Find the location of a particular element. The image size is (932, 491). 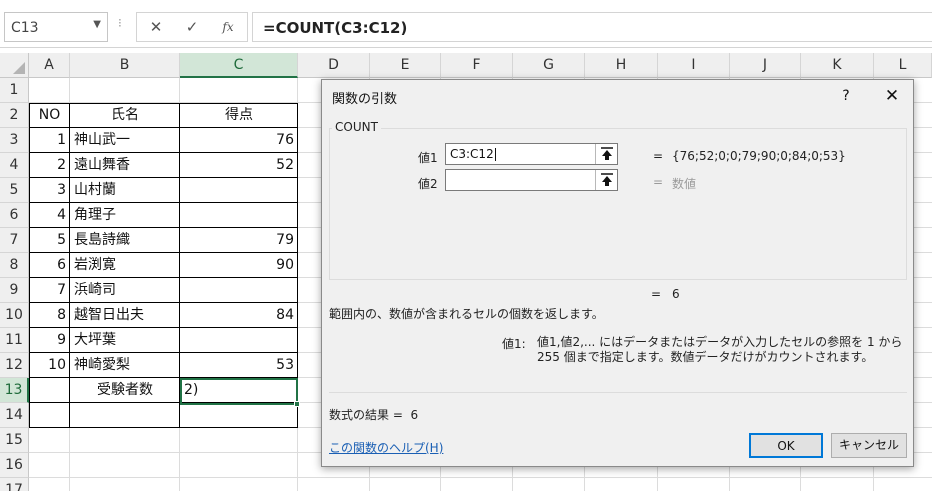

cell-c4: 52 is located at coordinates (239, 165).